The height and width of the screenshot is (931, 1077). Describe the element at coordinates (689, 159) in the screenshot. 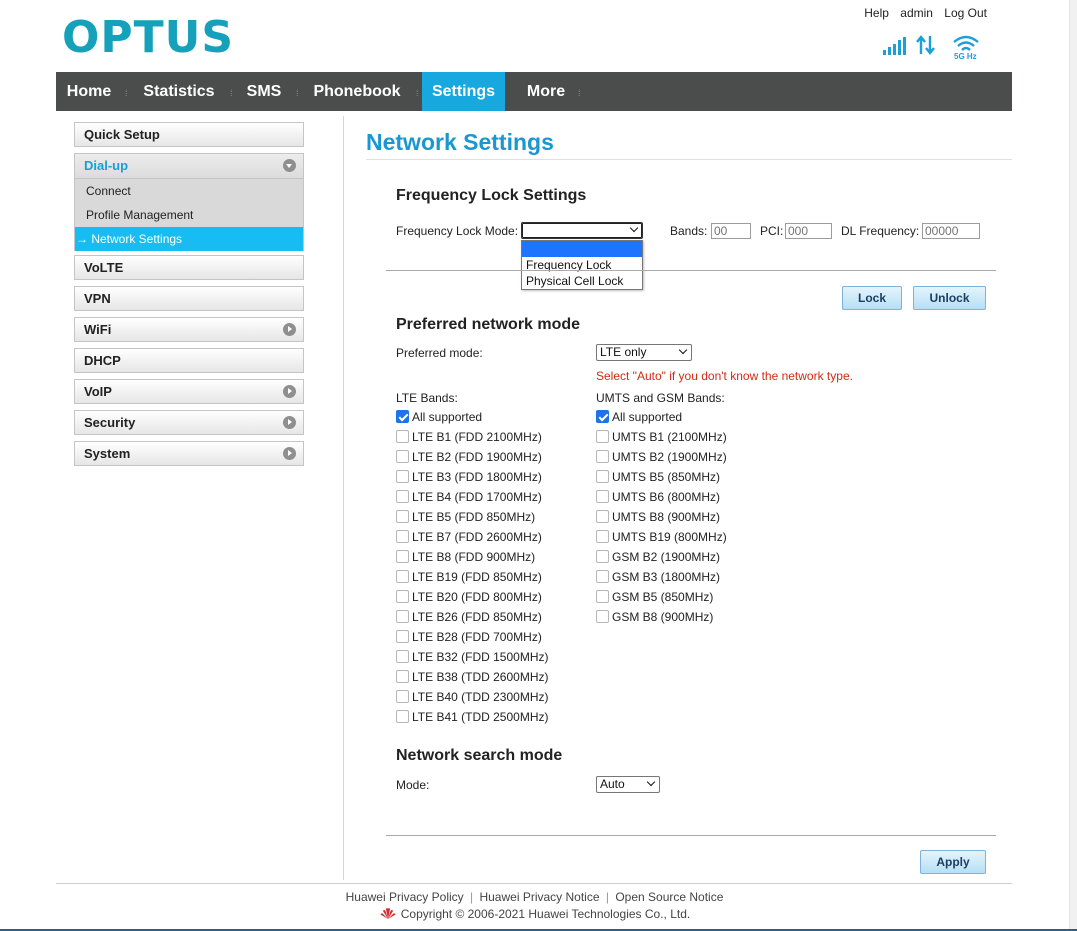

I see `title-underline` at that location.